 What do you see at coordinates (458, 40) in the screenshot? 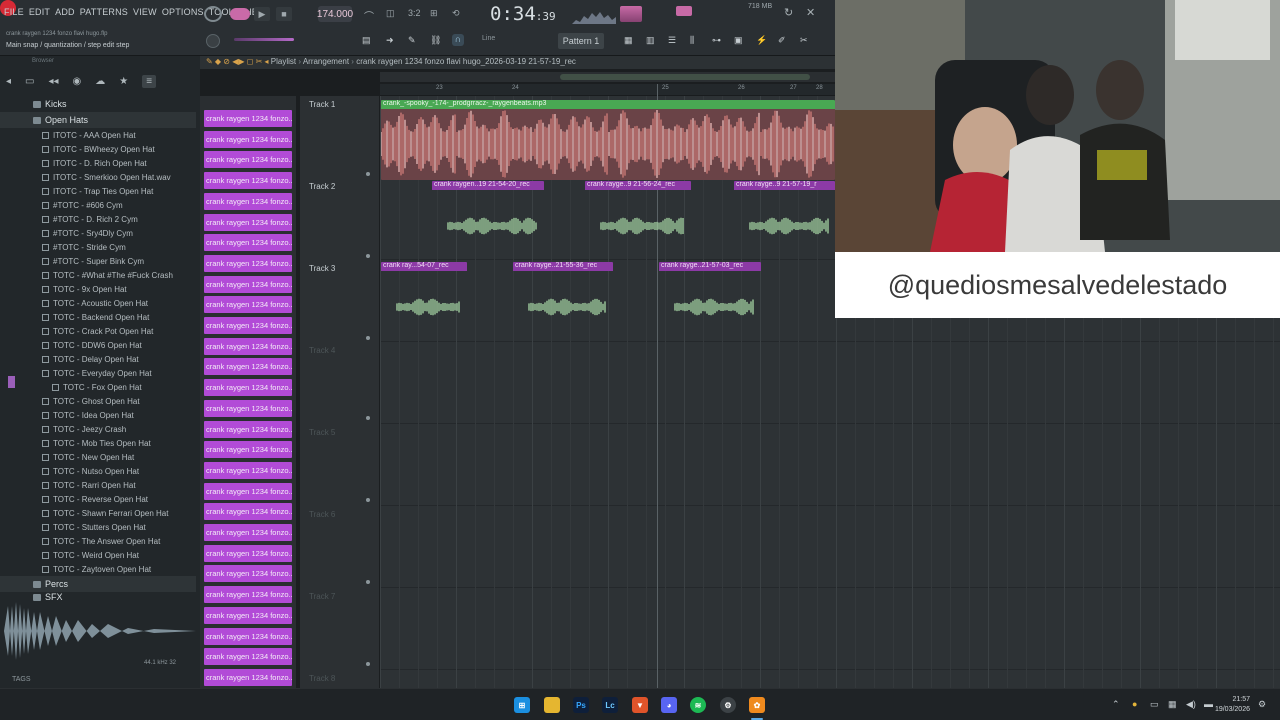
I see `magnet-icon: ∩` at bounding box center [458, 40].